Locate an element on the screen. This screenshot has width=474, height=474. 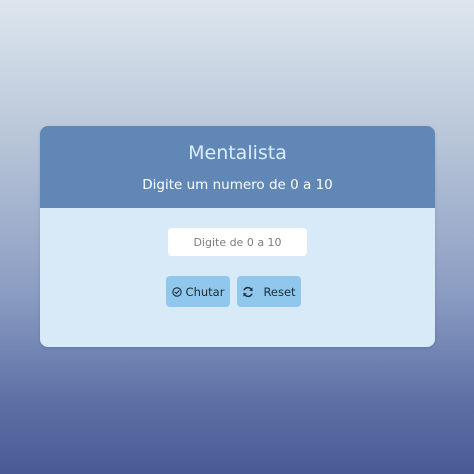
guess-button: Chutar is located at coordinates (198, 291).